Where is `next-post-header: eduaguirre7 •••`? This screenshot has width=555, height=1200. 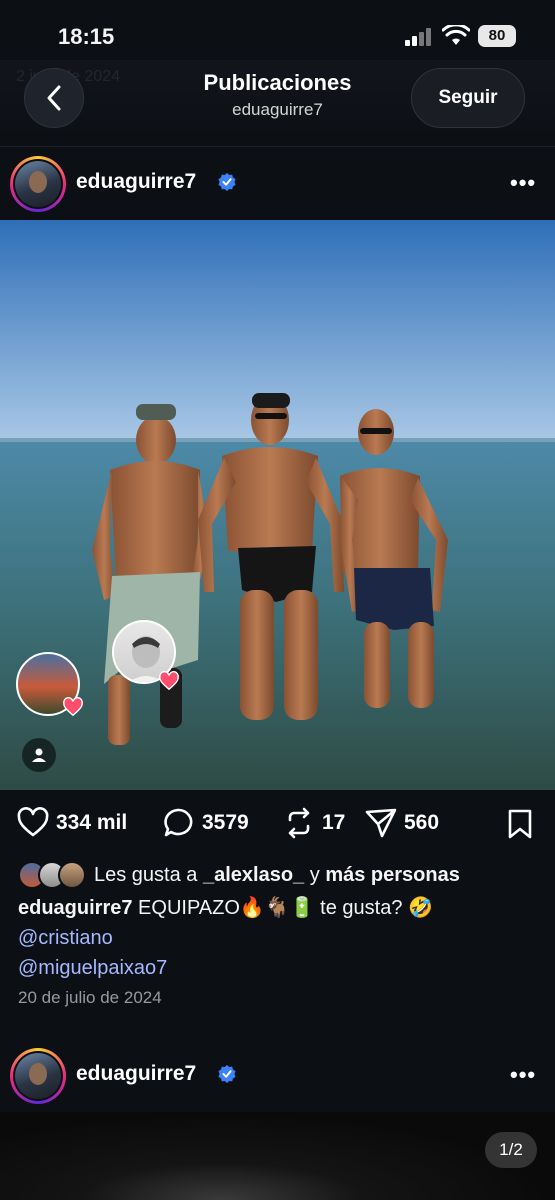
next-post-header: eduaguirre7 ••• is located at coordinates (277, 1076).